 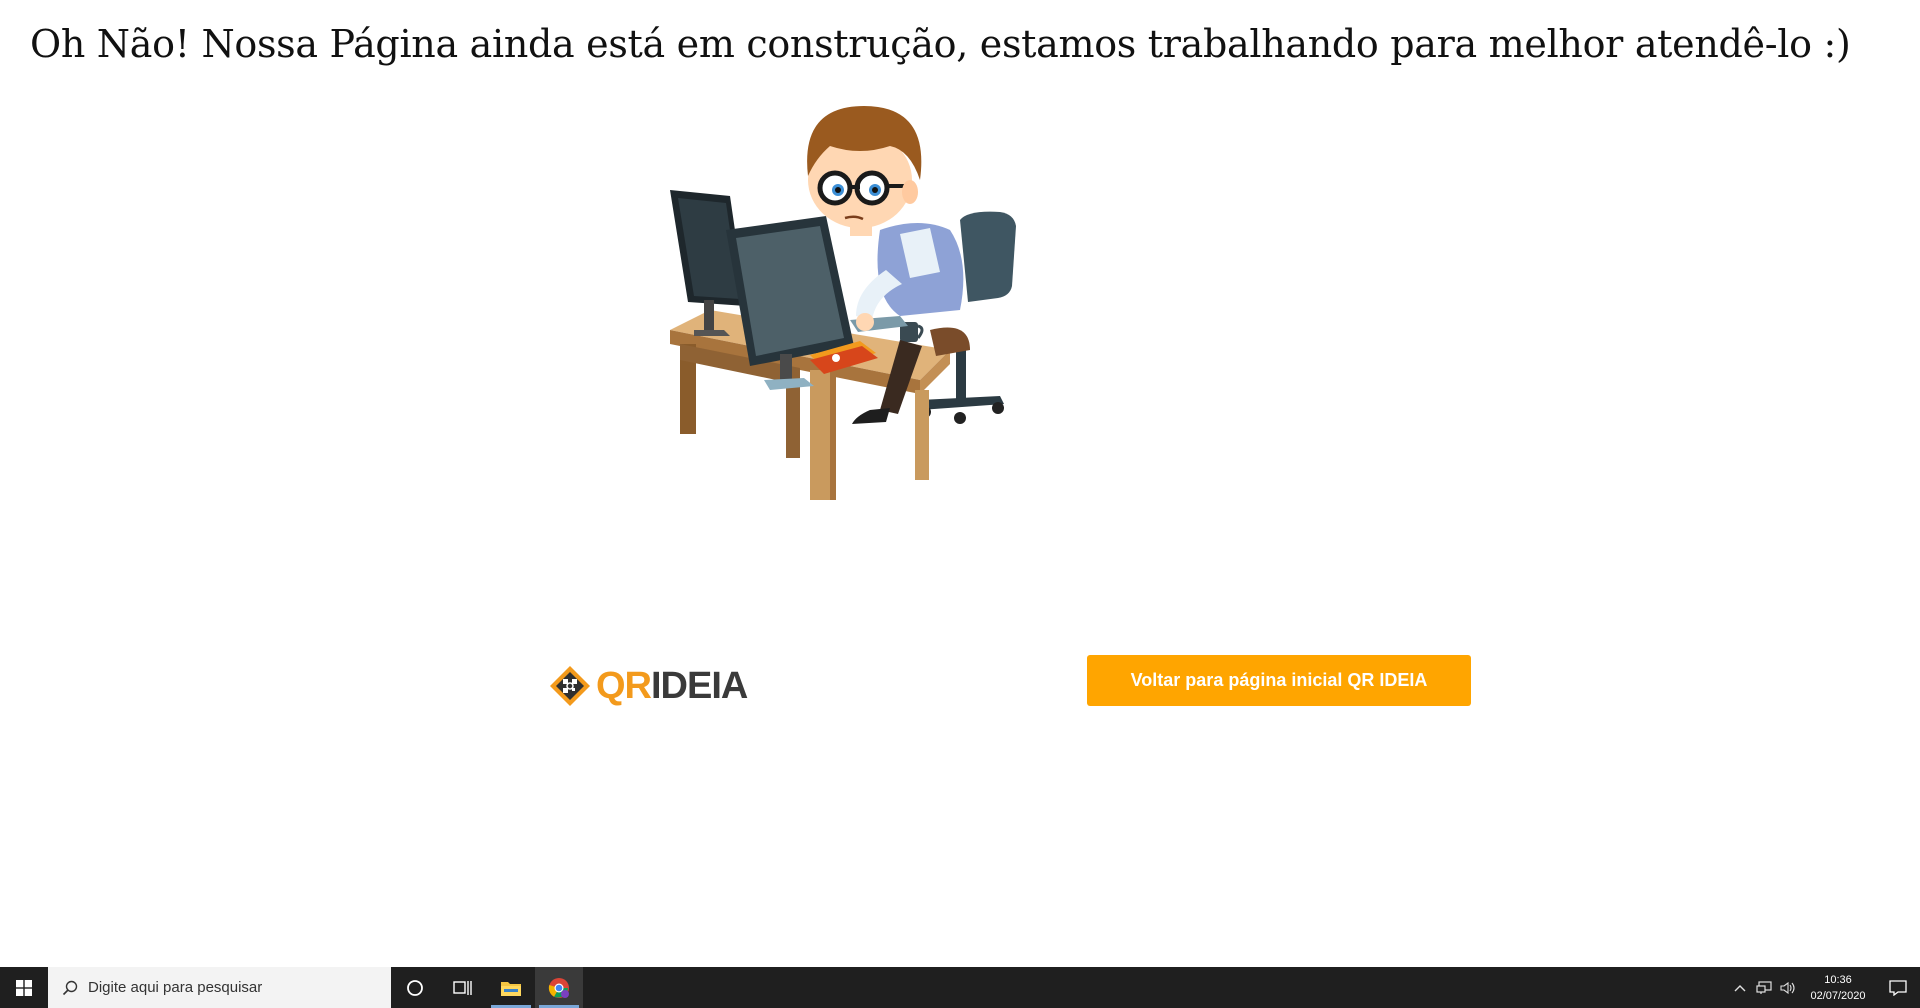 I want to click on circle-icon, so click(x=415, y=987).